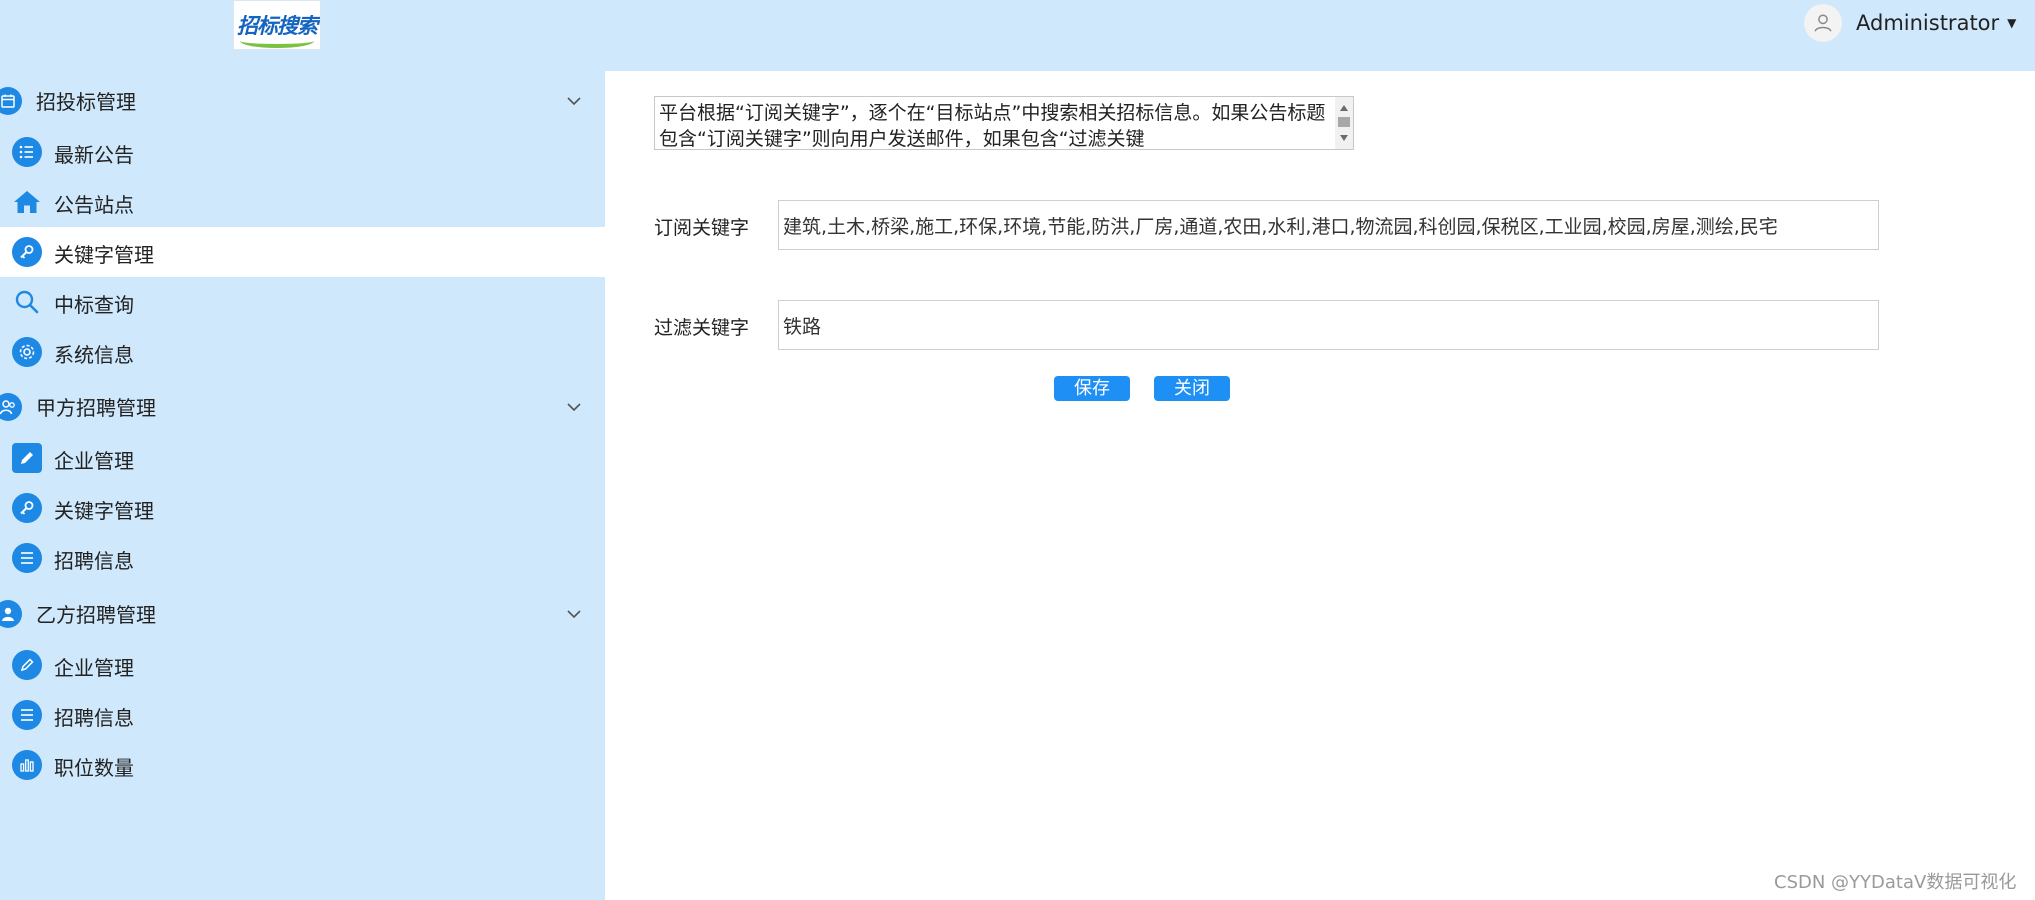  I want to click on logo-swoosh, so click(277, 41).